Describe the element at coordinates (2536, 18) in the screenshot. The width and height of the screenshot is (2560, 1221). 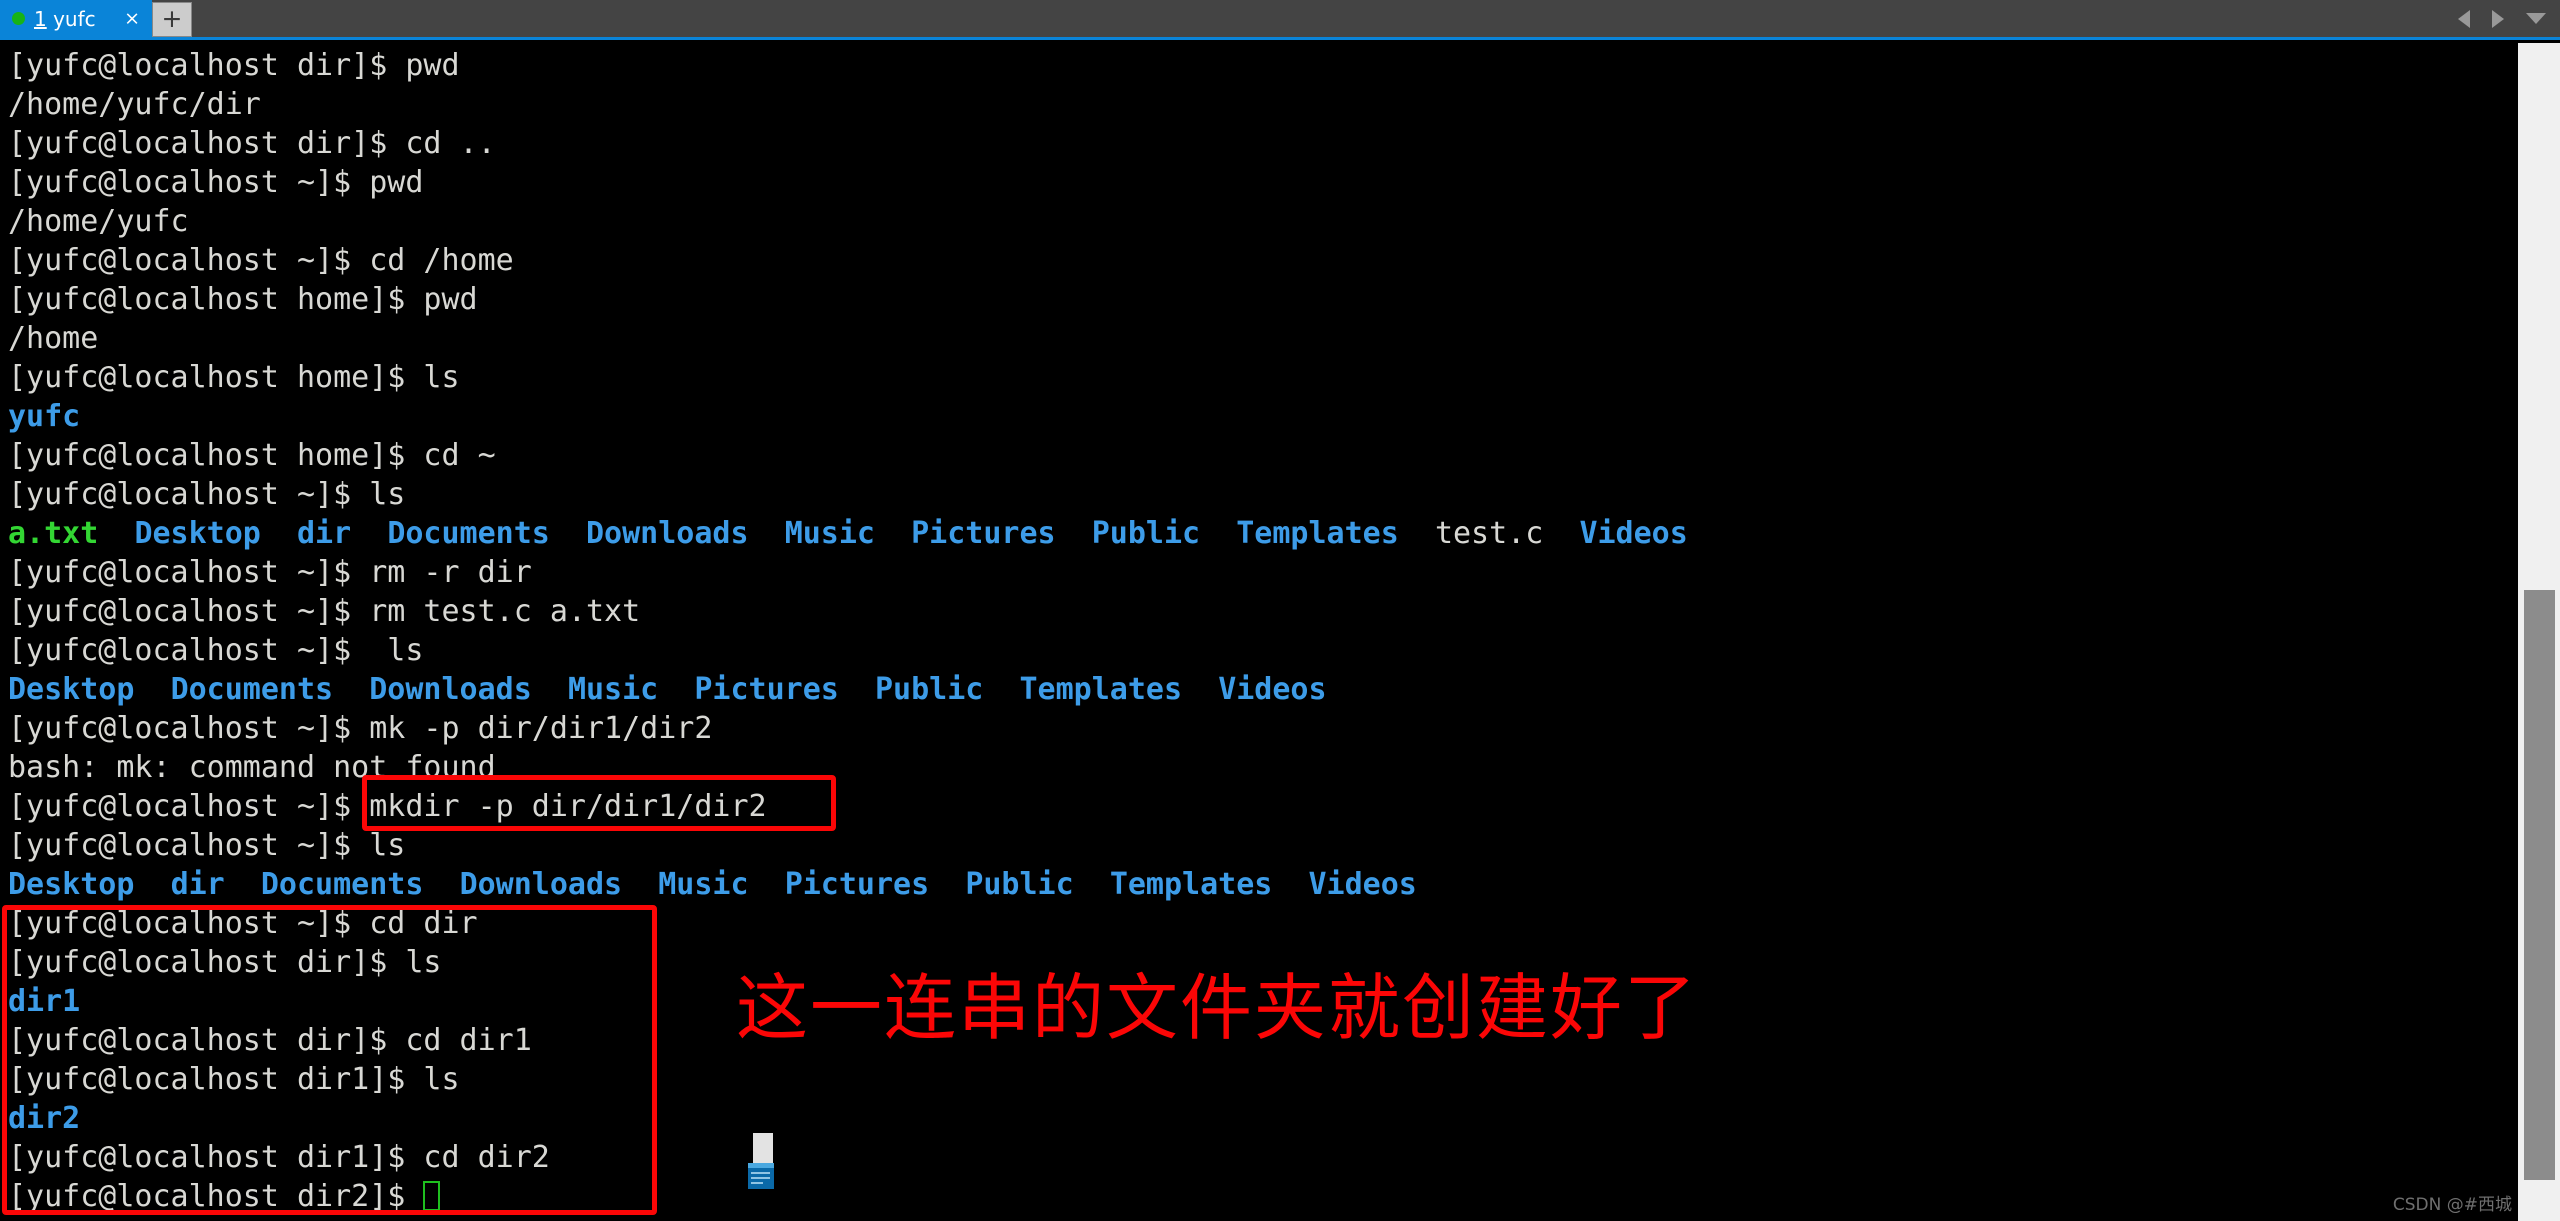
I see `chevron-down-icon` at that location.